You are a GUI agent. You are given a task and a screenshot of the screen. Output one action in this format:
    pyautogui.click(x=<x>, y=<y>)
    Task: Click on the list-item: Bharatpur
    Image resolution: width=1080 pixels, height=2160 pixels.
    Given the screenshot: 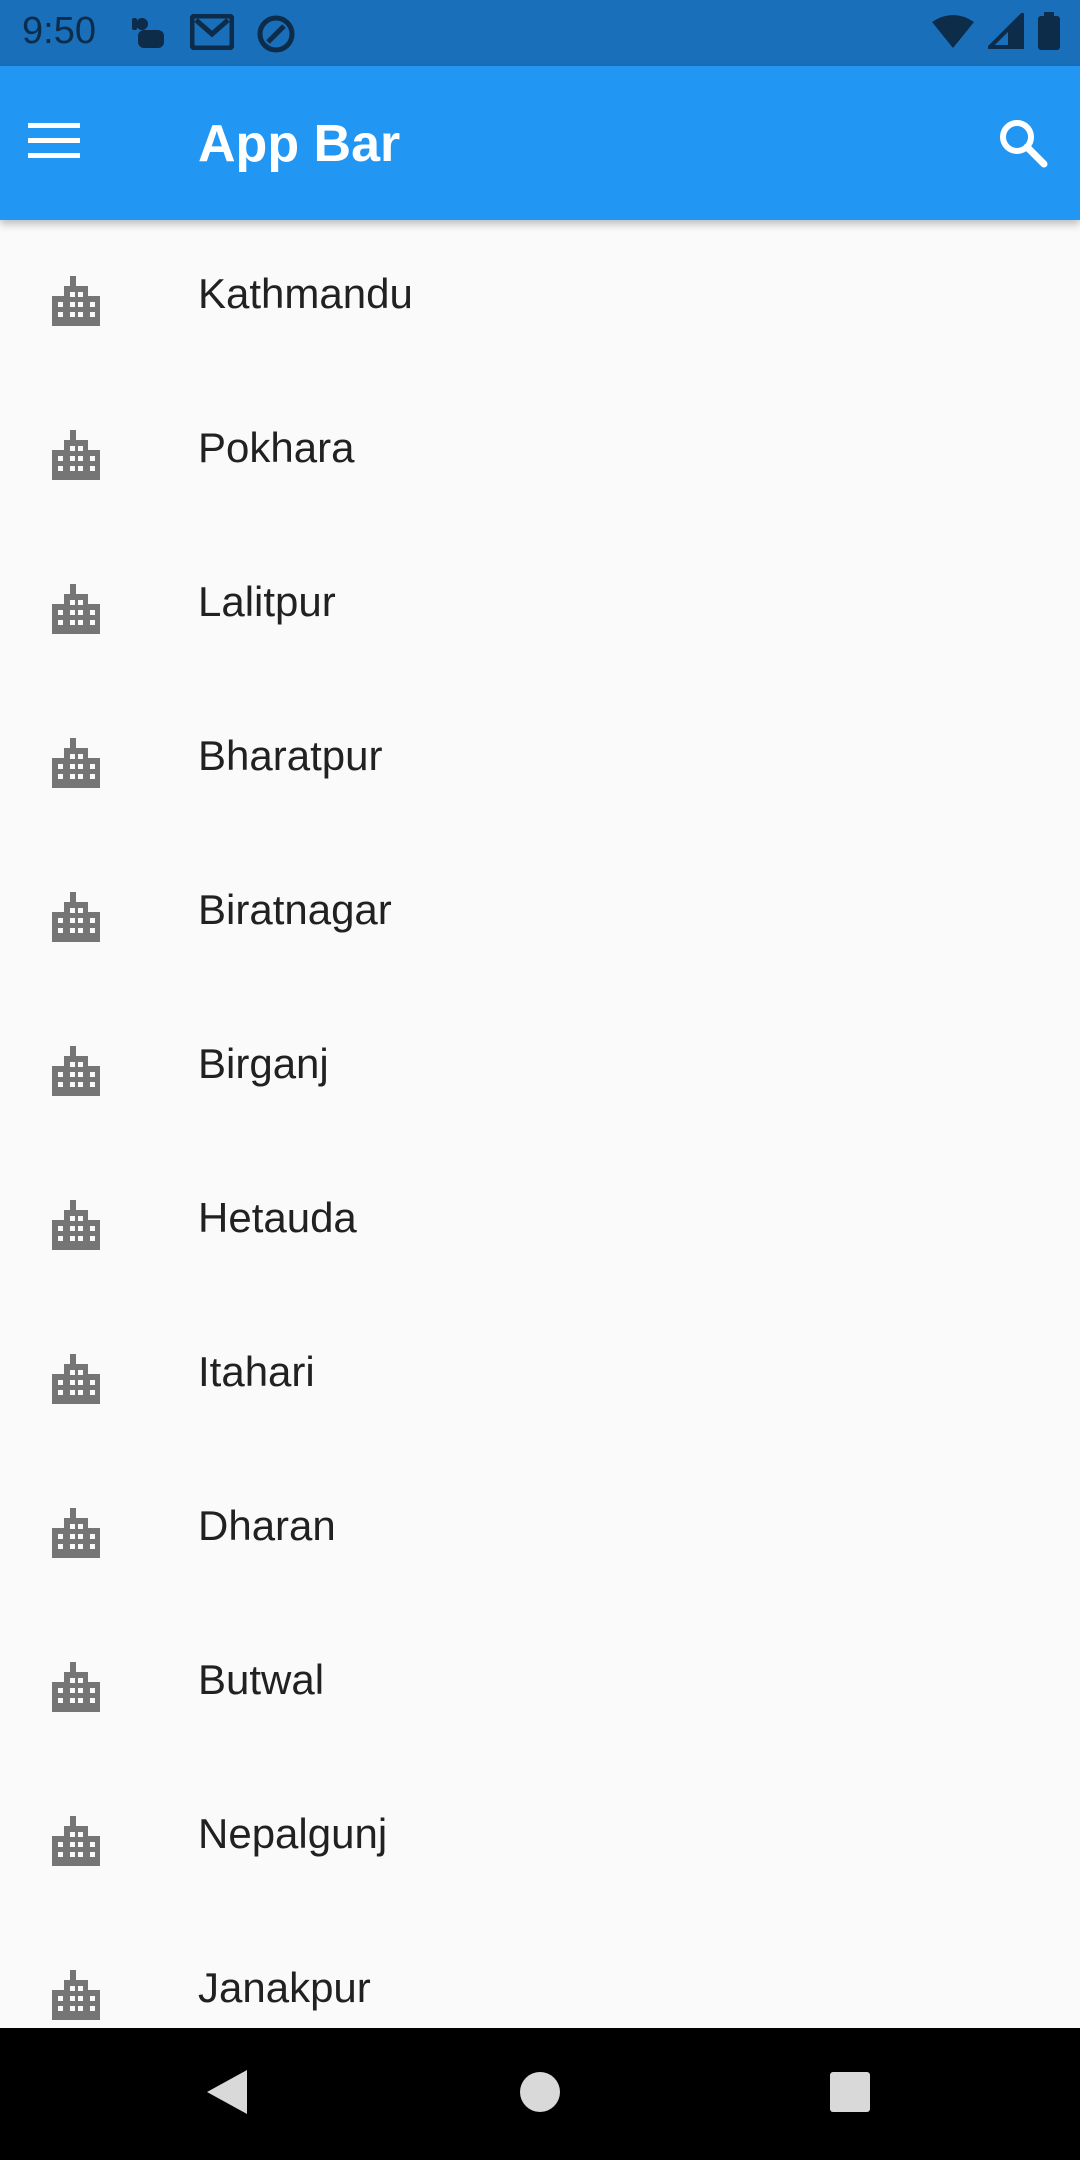 What is the action you would take?
    pyautogui.click(x=540, y=759)
    